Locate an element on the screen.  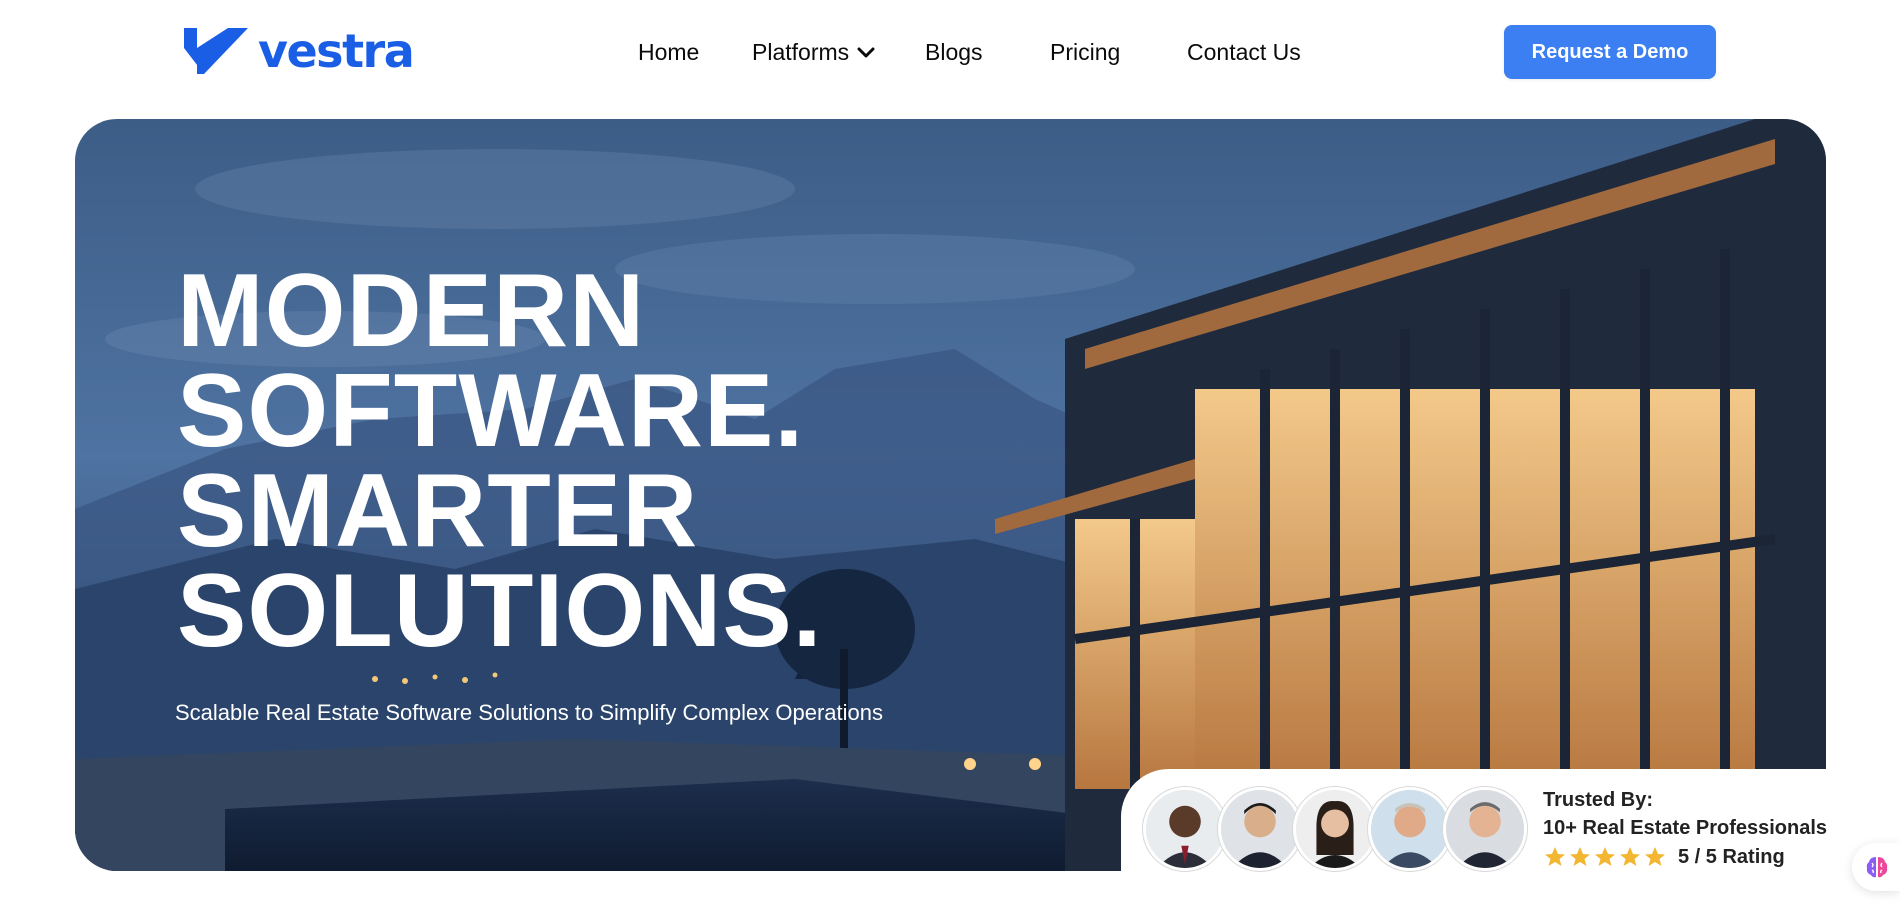
avatar-group is located at coordinates (1343, 829).